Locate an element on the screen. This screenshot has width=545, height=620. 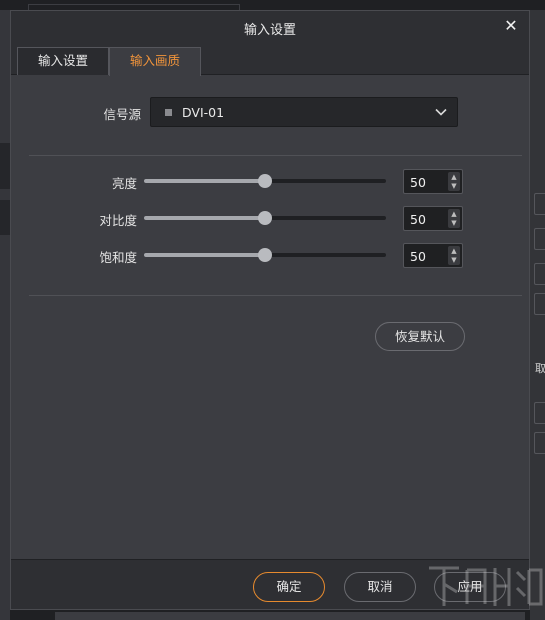
brightness-slider is located at coordinates (265, 181).